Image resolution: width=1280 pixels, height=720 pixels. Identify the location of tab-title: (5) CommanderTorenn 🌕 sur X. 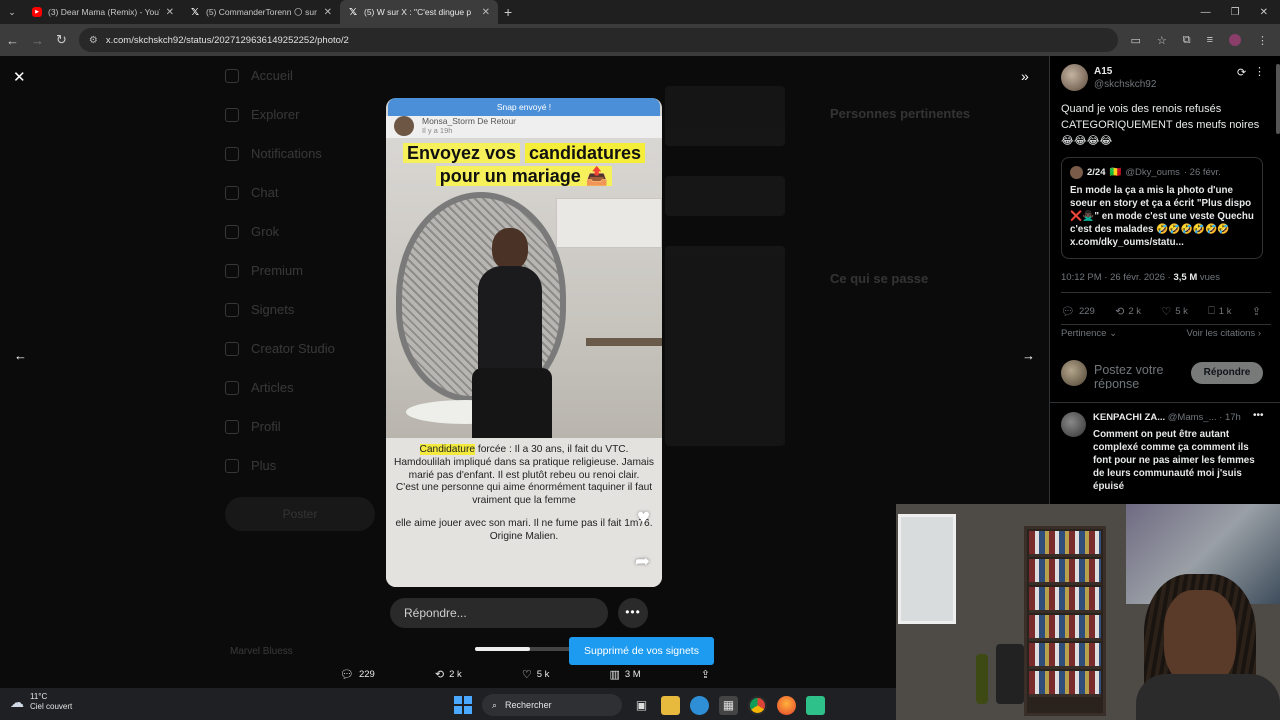
(262, 11).